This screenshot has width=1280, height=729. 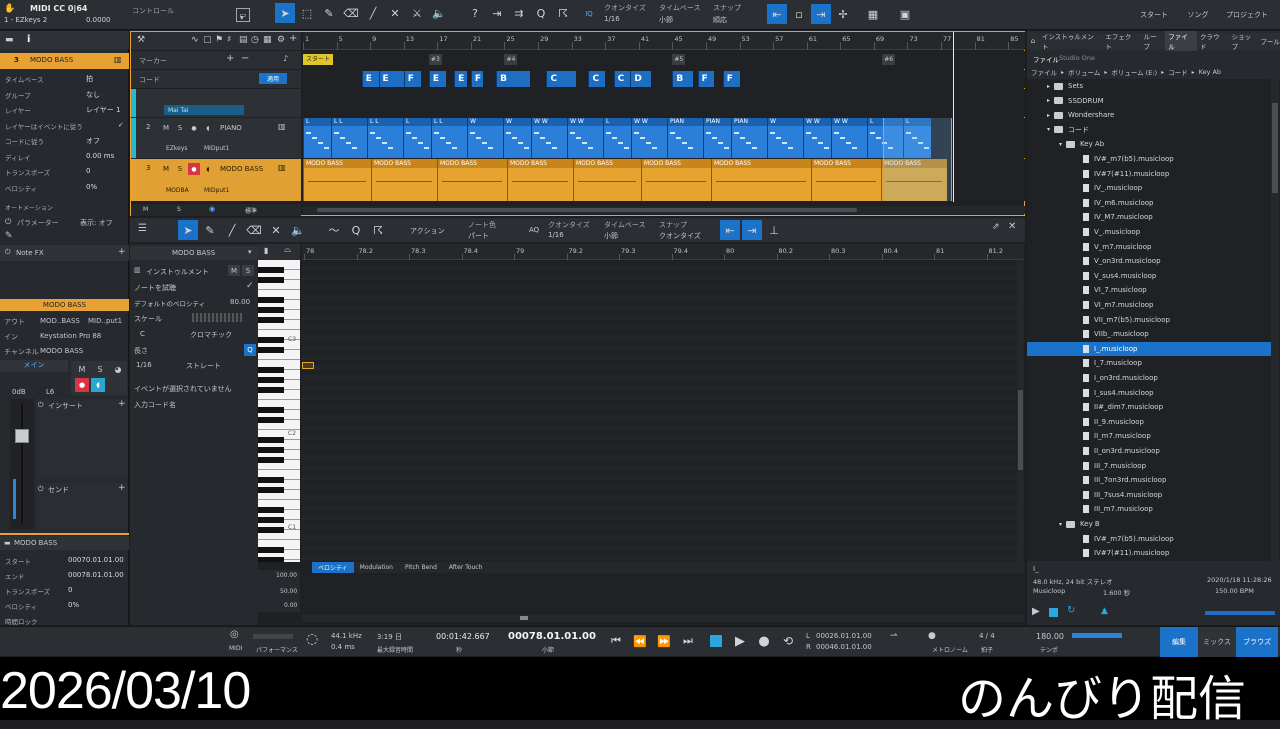 What do you see at coordinates (194, 253) in the screenshot?
I see `ed-track-row: MODO BASS ▾` at bounding box center [194, 253].